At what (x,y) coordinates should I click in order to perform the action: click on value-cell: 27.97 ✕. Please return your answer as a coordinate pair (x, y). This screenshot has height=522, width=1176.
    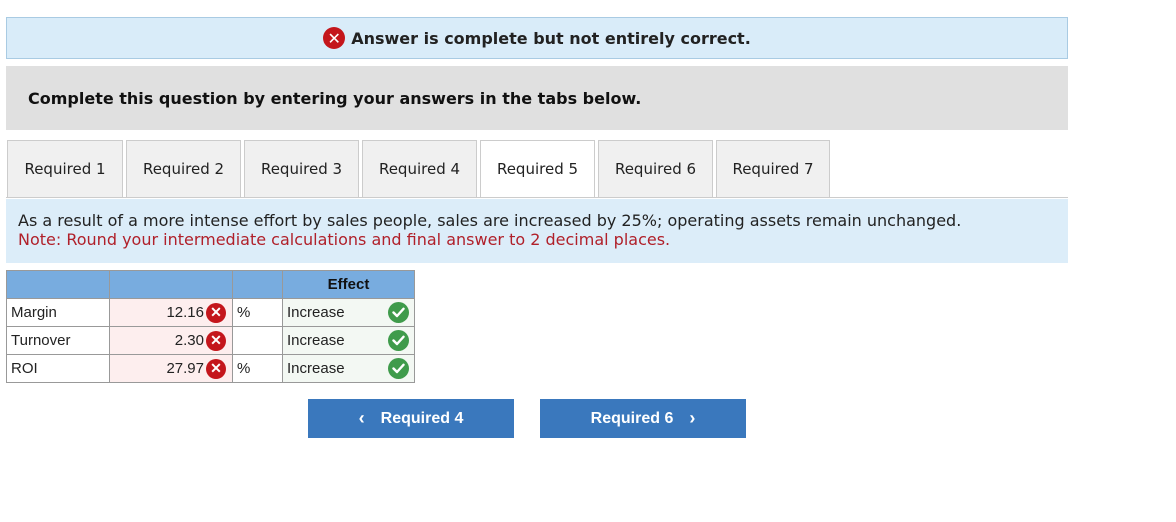
    Looking at the image, I should click on (171, 368).